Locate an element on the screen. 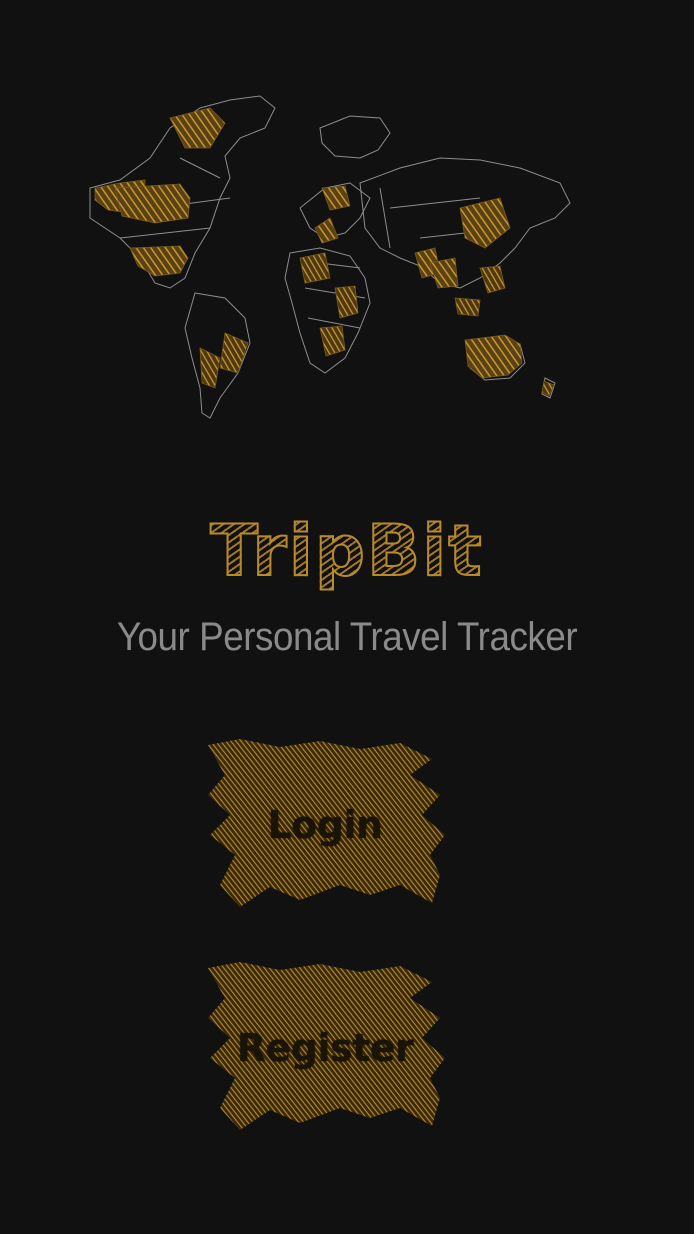 The height and width of the screenshot is (1234, 694). register-label: Register is located at coordinates (325, 1048).